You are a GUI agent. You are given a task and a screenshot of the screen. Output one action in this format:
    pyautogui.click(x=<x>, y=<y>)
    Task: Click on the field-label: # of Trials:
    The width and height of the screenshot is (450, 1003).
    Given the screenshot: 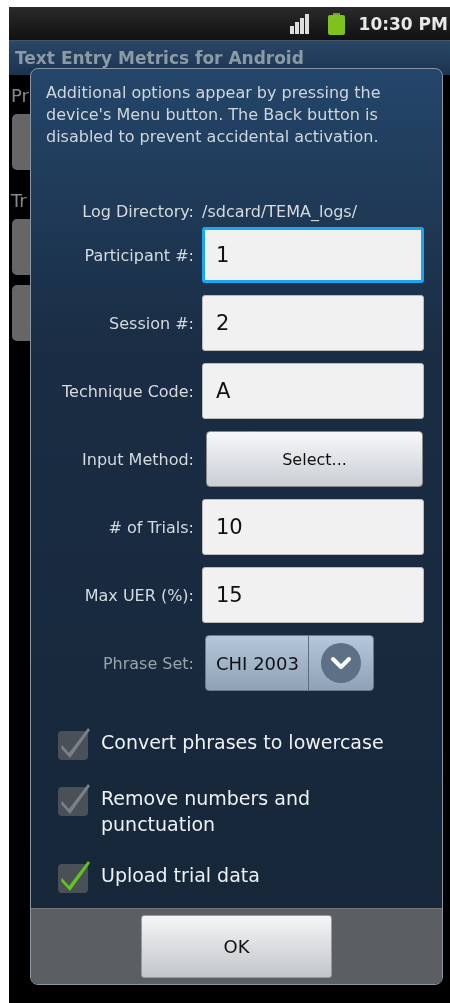 What is the action you would take?
    pyautogui.click(x=150, y=527)
    